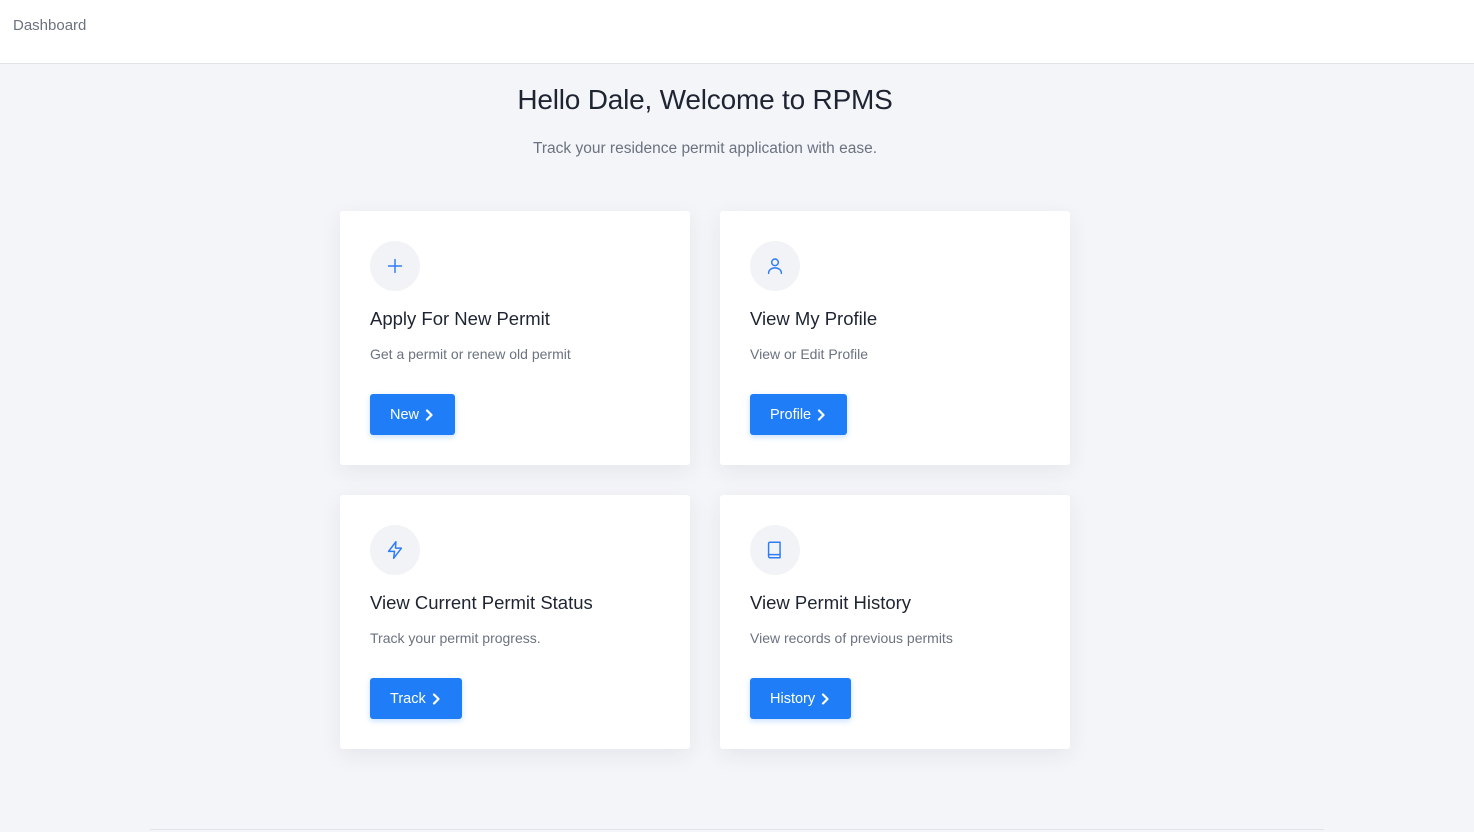 The height and width of the screenshot is (832, 1474). Describe the element at coordinates (809, 354) in the screenshot. I see `card-description: View or Edit Profile` at that location.